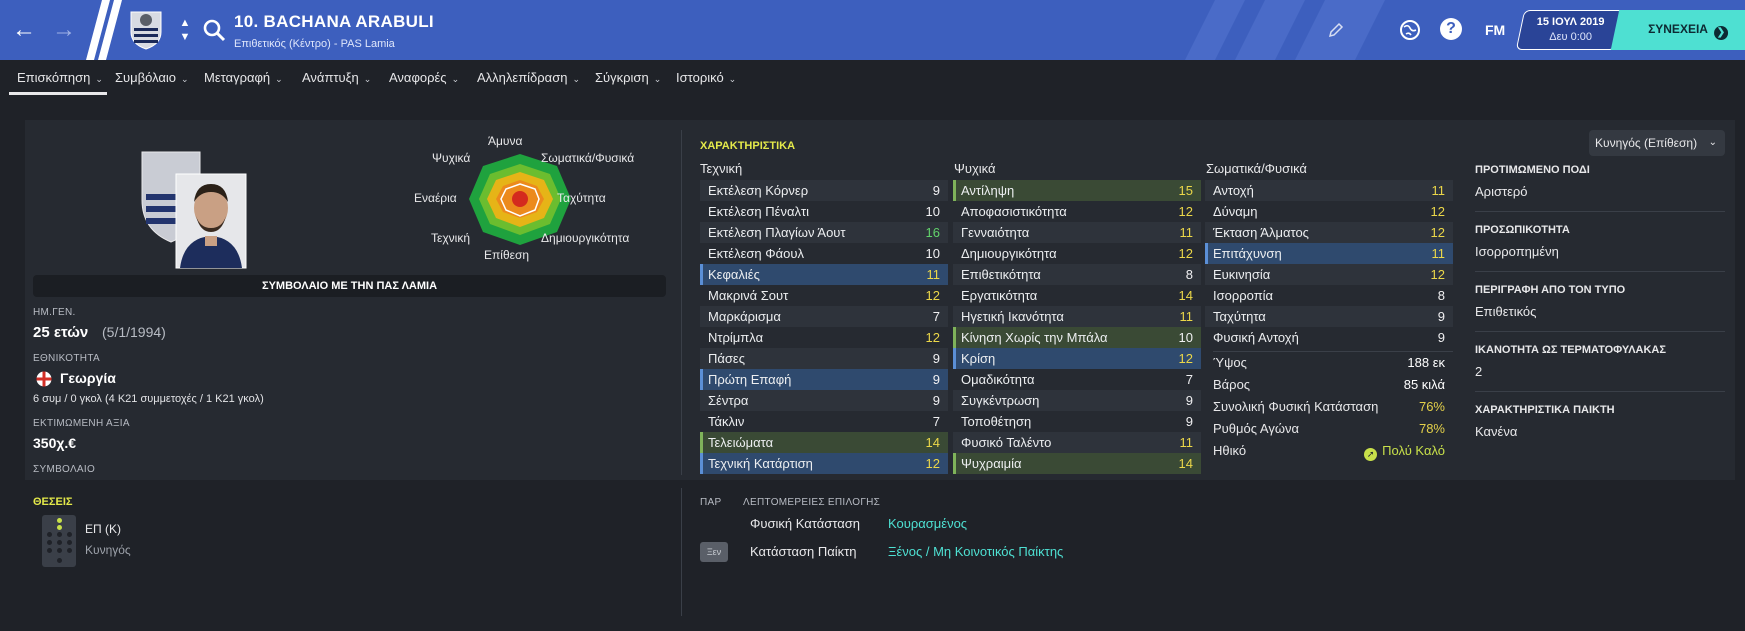 The image size is (1745, 631). I want to click on technical-attribute-row: Ντρίμπλα 12, so click(824, 337).